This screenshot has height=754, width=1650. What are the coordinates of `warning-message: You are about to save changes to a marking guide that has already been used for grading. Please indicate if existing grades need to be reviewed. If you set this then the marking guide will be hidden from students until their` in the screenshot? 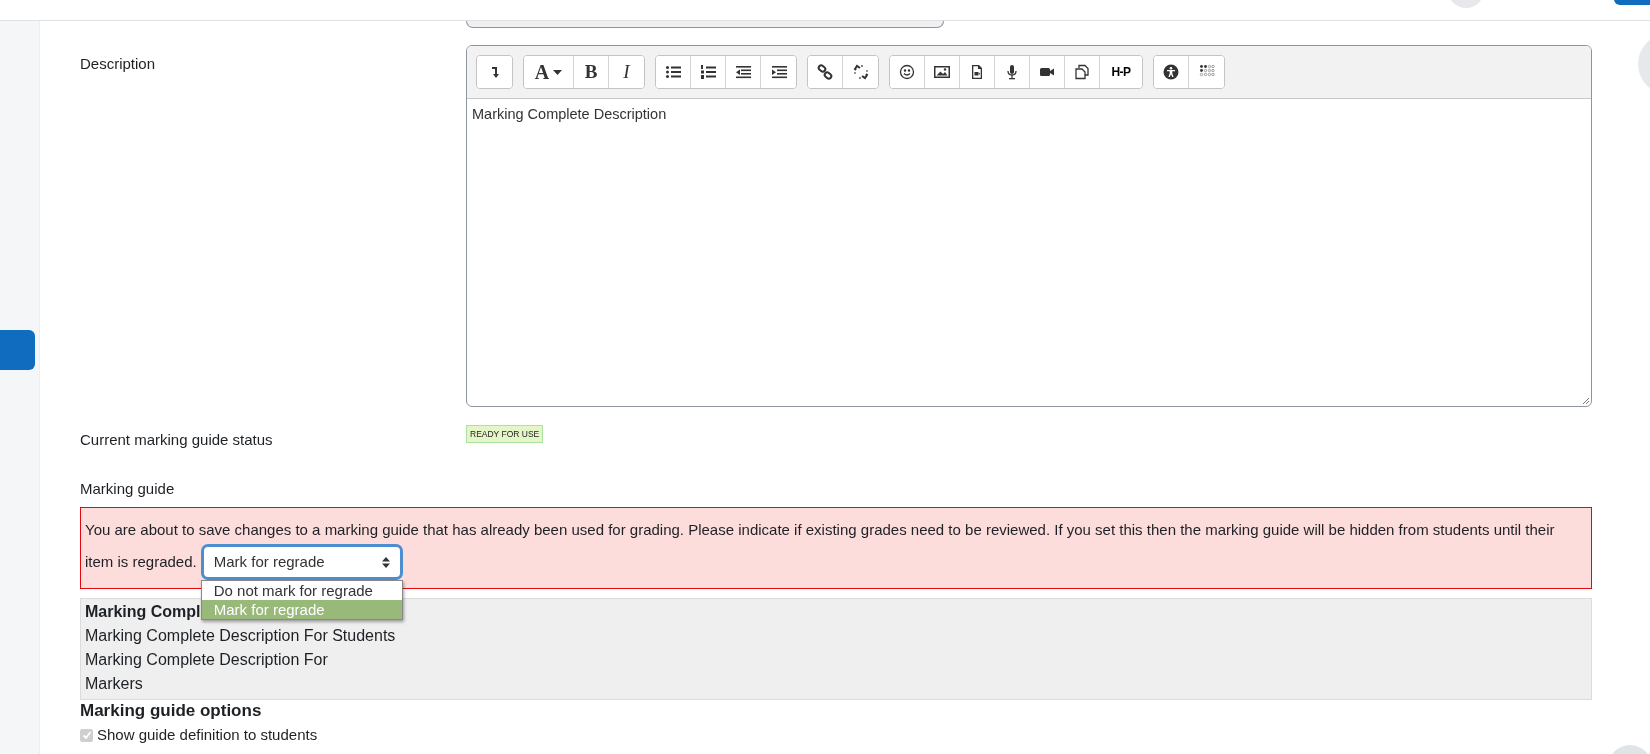 It's located at (820, 530).